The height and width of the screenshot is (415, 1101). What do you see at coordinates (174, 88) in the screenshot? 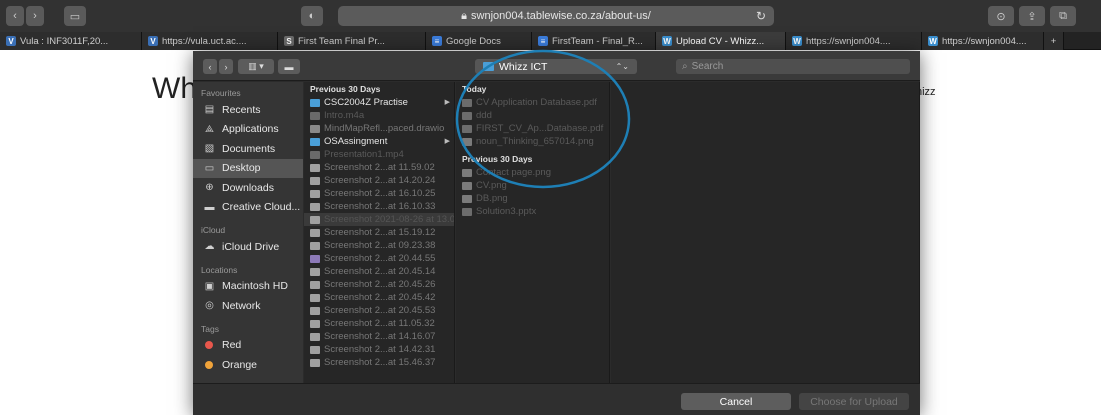
I see `page-heading: Wh` at bounding box center [174, 88].